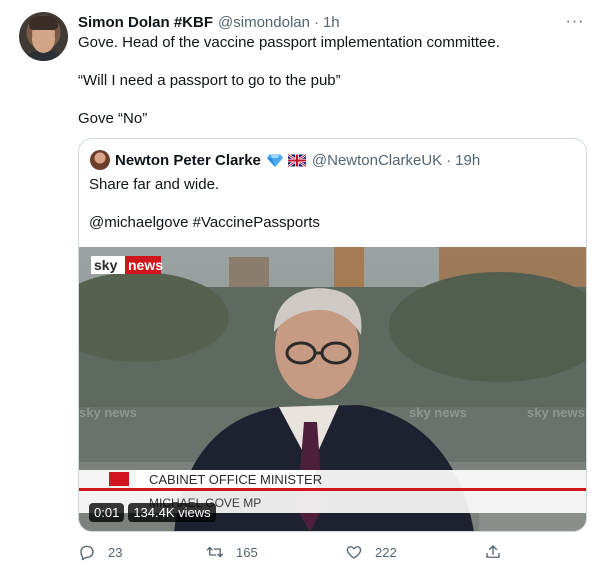 The width and height of the screenshot is (609, 583). I want to click on quoted-author-handle: @NewtonClarkeUK, so click(377, 160).